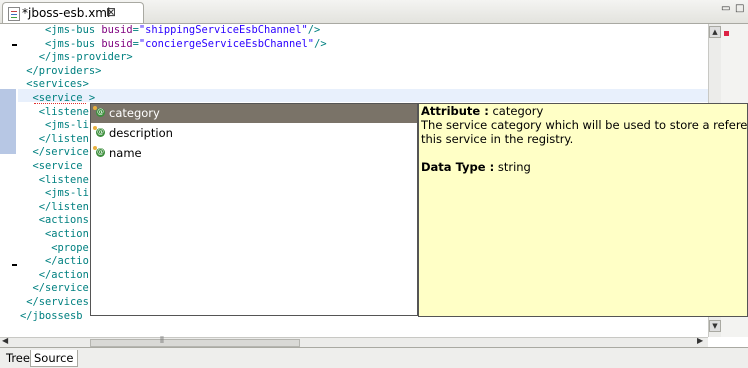 The width and height of the screenshot is (748, 368). Describe the element at coordinates (70, 247) in the screenshot. I see `code-line: <prope` at that location.